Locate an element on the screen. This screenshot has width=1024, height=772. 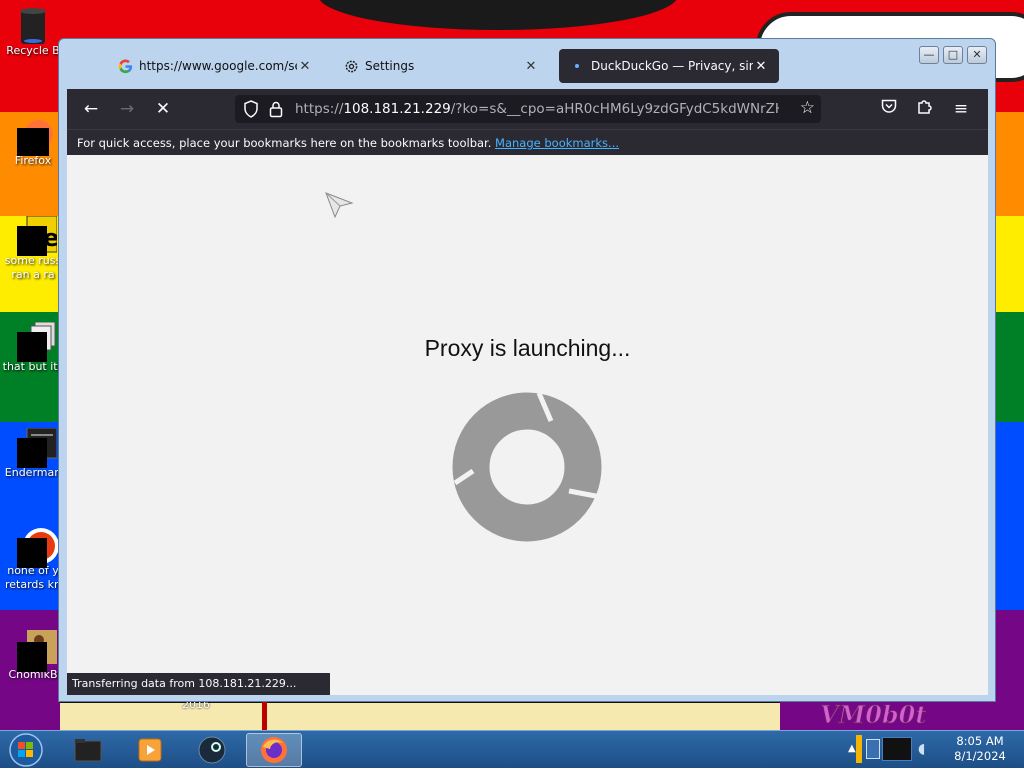
close-window-button: ✕ is located at coordinates (977, 55).